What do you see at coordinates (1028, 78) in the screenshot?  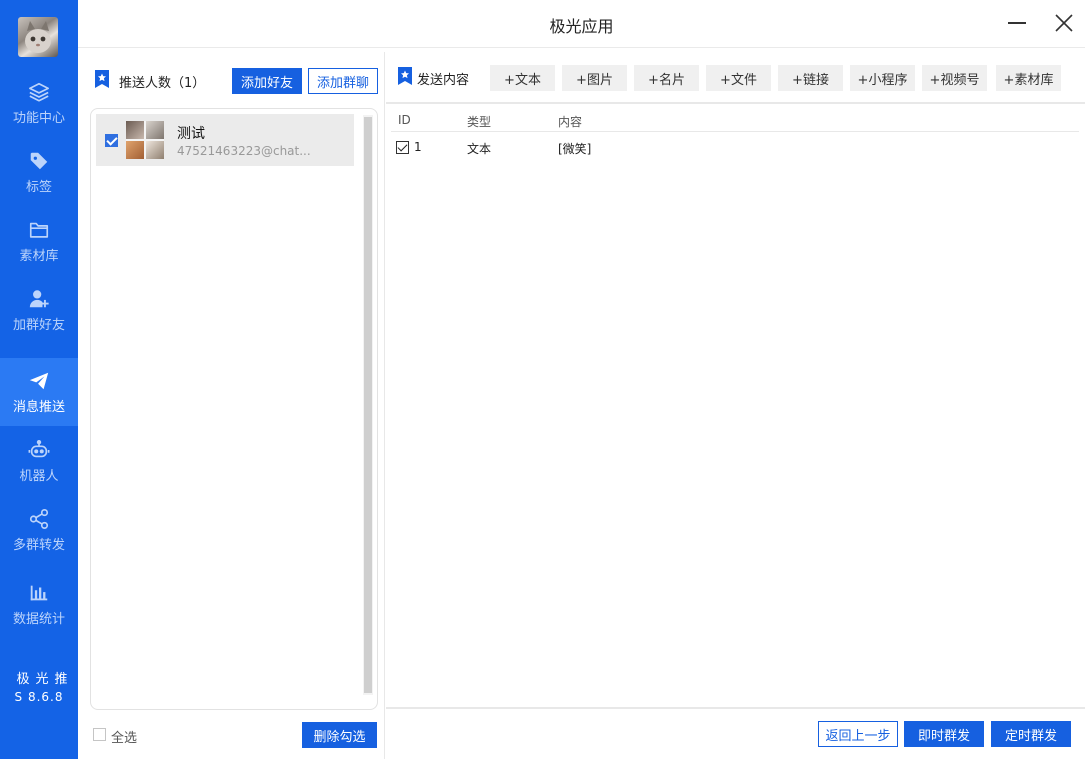 I see `add-material-button: +素材库` at bounding box center [1028, 78].